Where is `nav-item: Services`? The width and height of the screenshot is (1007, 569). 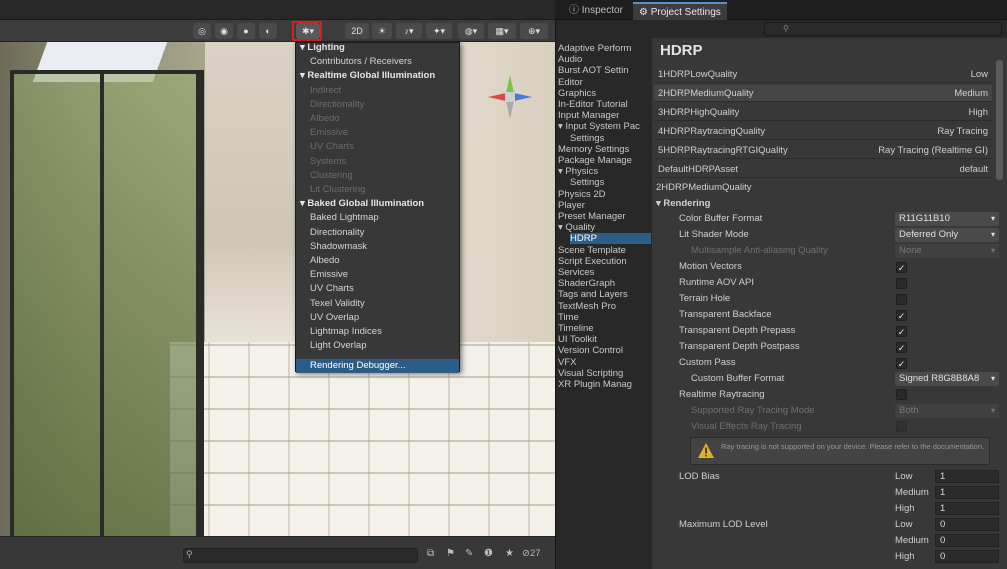
nav-item: Services is located at coordinates (604, 272).